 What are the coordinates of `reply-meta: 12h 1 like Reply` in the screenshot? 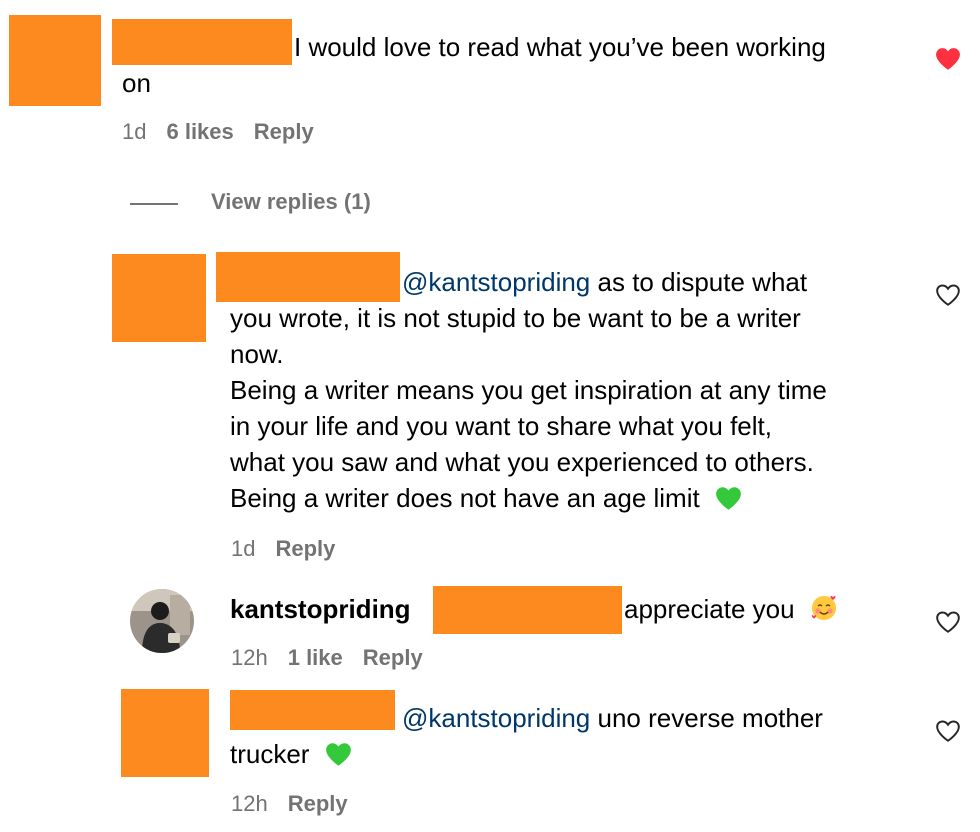 It's located at (337, 658).